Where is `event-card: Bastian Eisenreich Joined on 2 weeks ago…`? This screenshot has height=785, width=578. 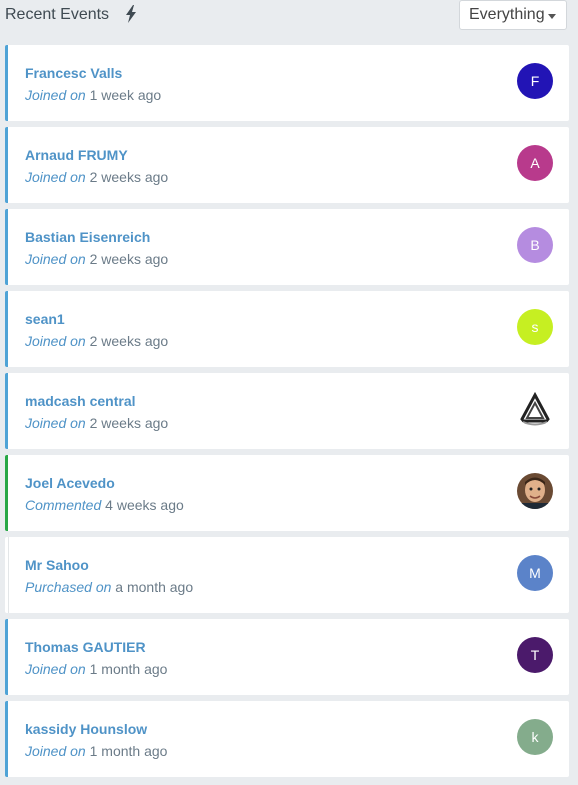
event-card: Bastian Eisenreich Joined on 2 weeks ago… is located at coordinates (287, 247).